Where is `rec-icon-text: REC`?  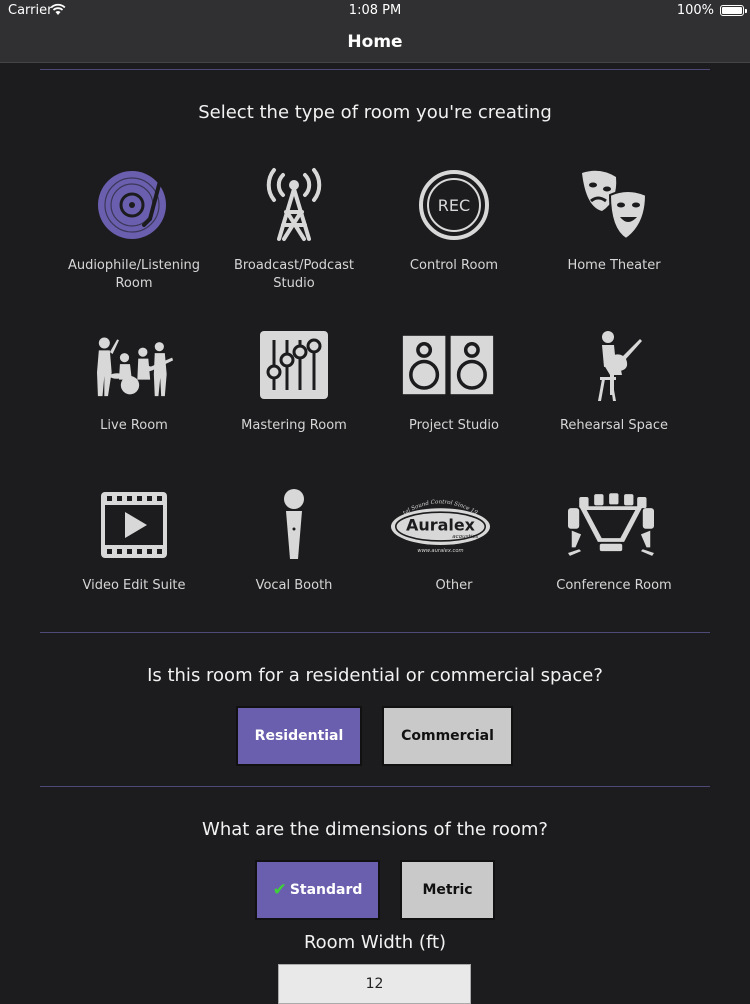
rec-icon-text: REC is located at coordinates (454, 205).